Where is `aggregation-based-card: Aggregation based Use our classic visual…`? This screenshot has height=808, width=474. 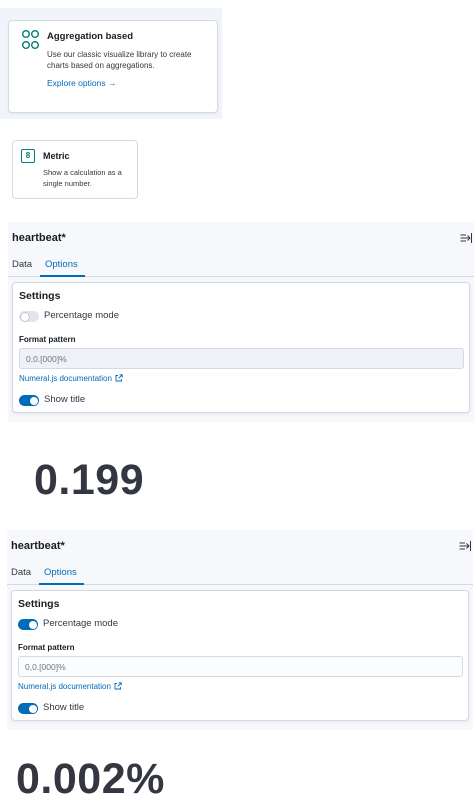 aggregation-based-card: Aggregation based Use our classic visual… is located at coordinates (113, 66).